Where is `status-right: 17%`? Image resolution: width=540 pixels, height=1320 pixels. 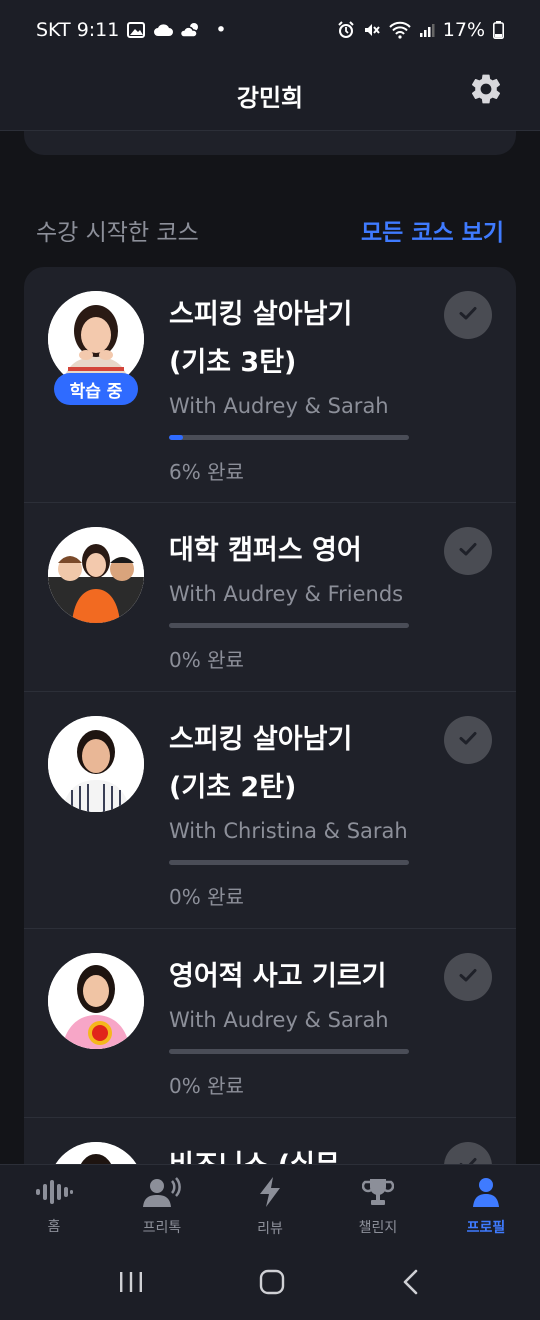 status-right: 17% is located at coordinates (420, 30).